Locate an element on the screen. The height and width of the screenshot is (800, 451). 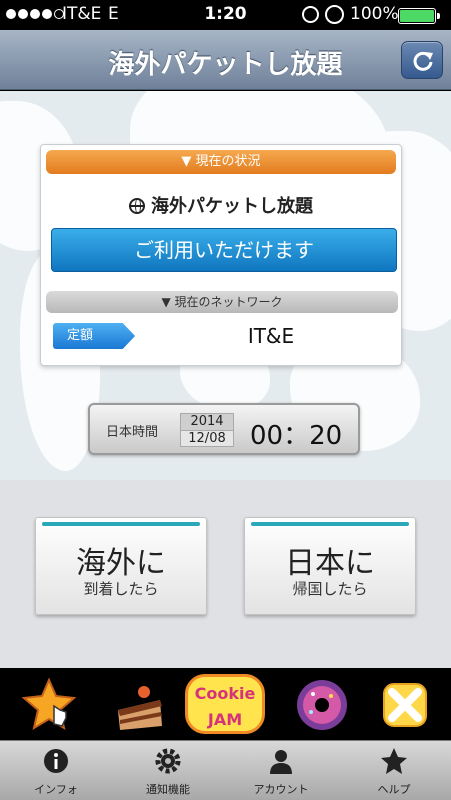
person-icon is located at coordinates (281, 762).